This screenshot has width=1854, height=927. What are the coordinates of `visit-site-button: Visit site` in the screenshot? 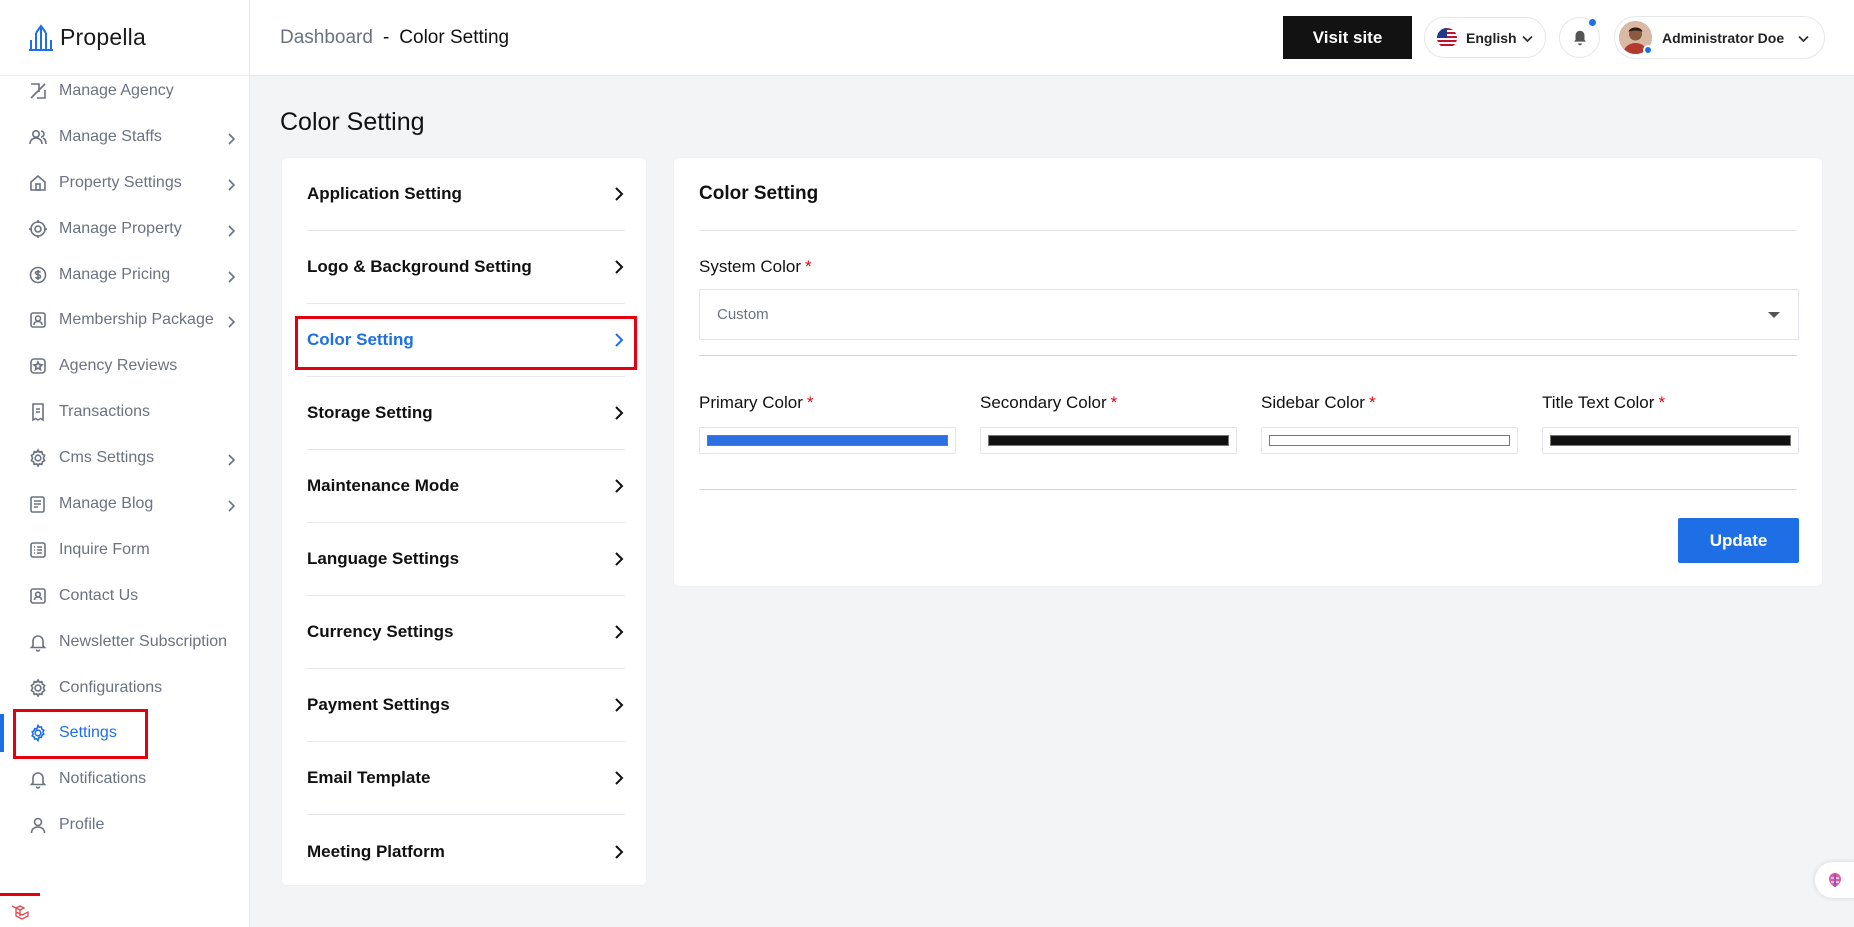 It's located at (1347, 37).